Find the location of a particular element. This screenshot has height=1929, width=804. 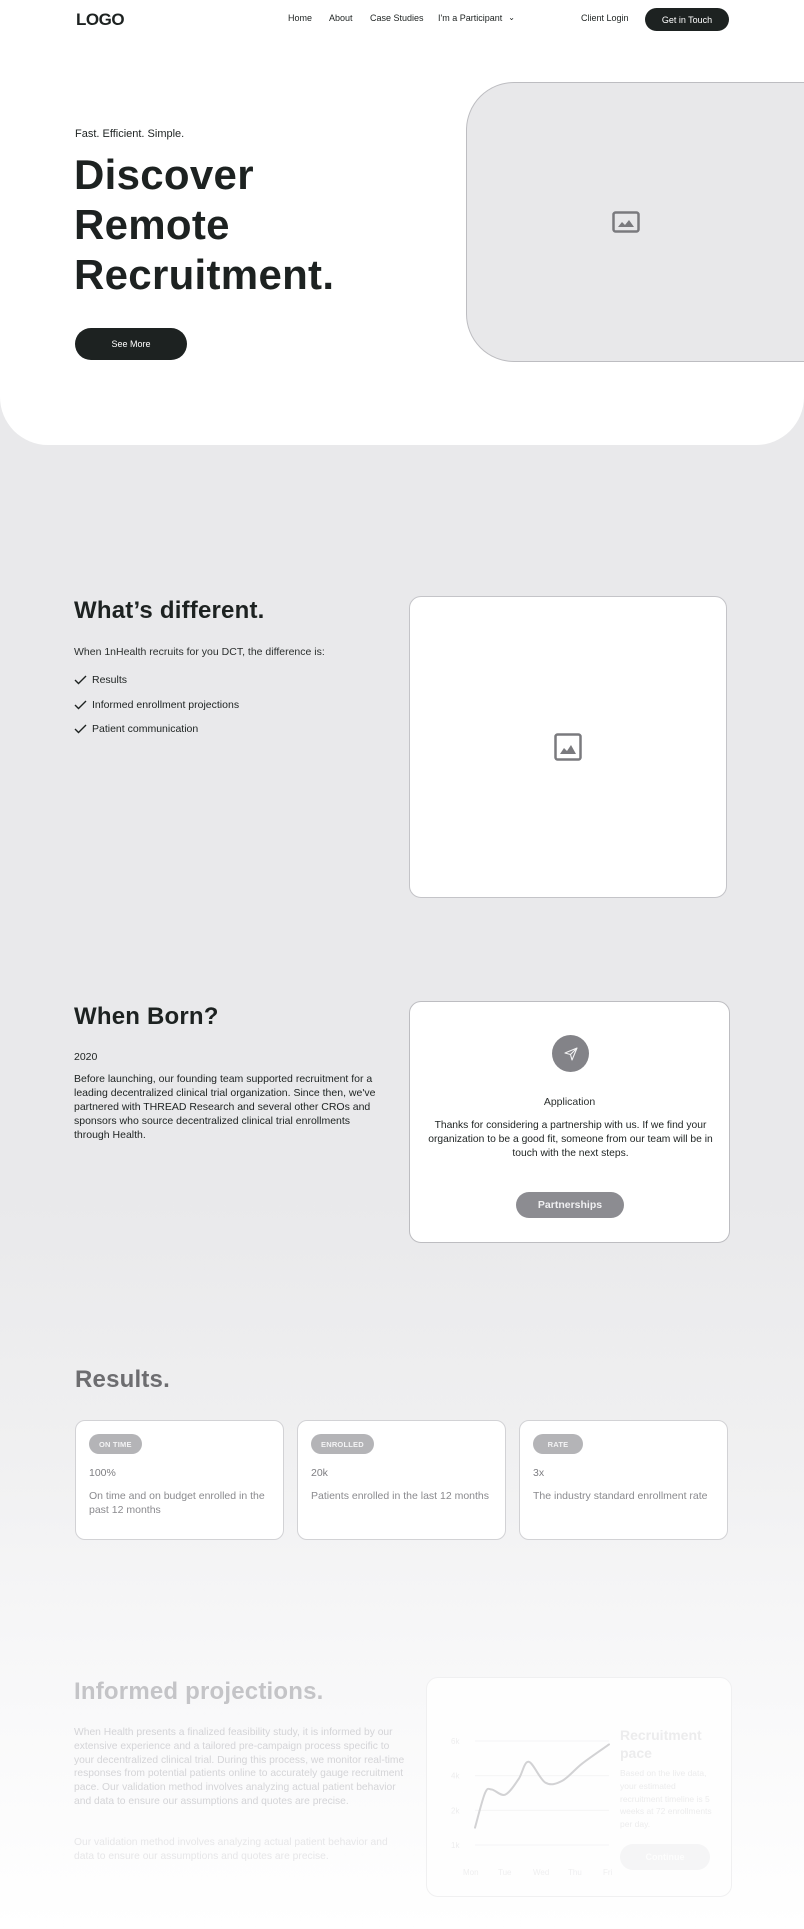

result-badge: RATE is located at coordinates (558, 1444).